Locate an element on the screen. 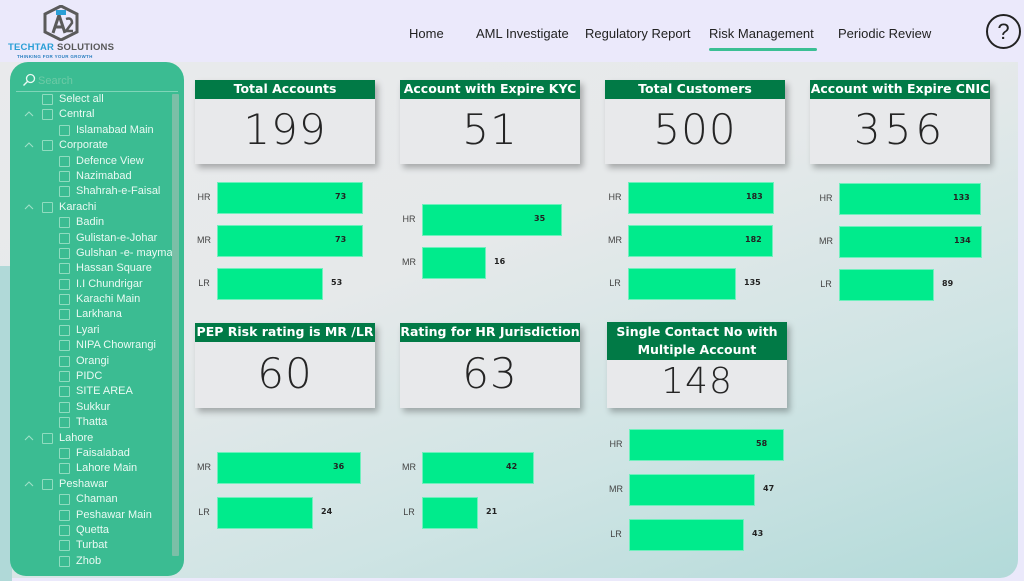  slicer-item: Karachi Main is located at coordinates (92, 299).